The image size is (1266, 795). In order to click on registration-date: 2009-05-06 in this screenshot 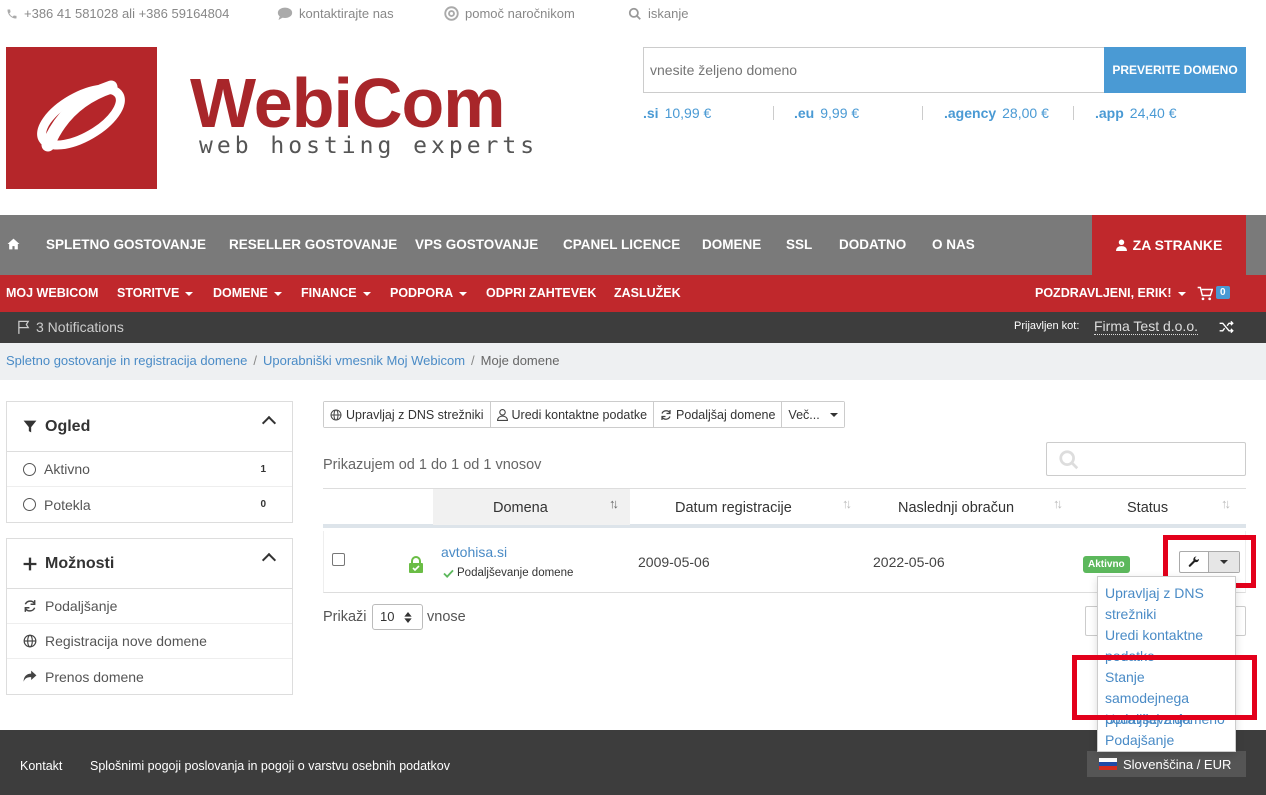, I will do `click(674, 562)`.